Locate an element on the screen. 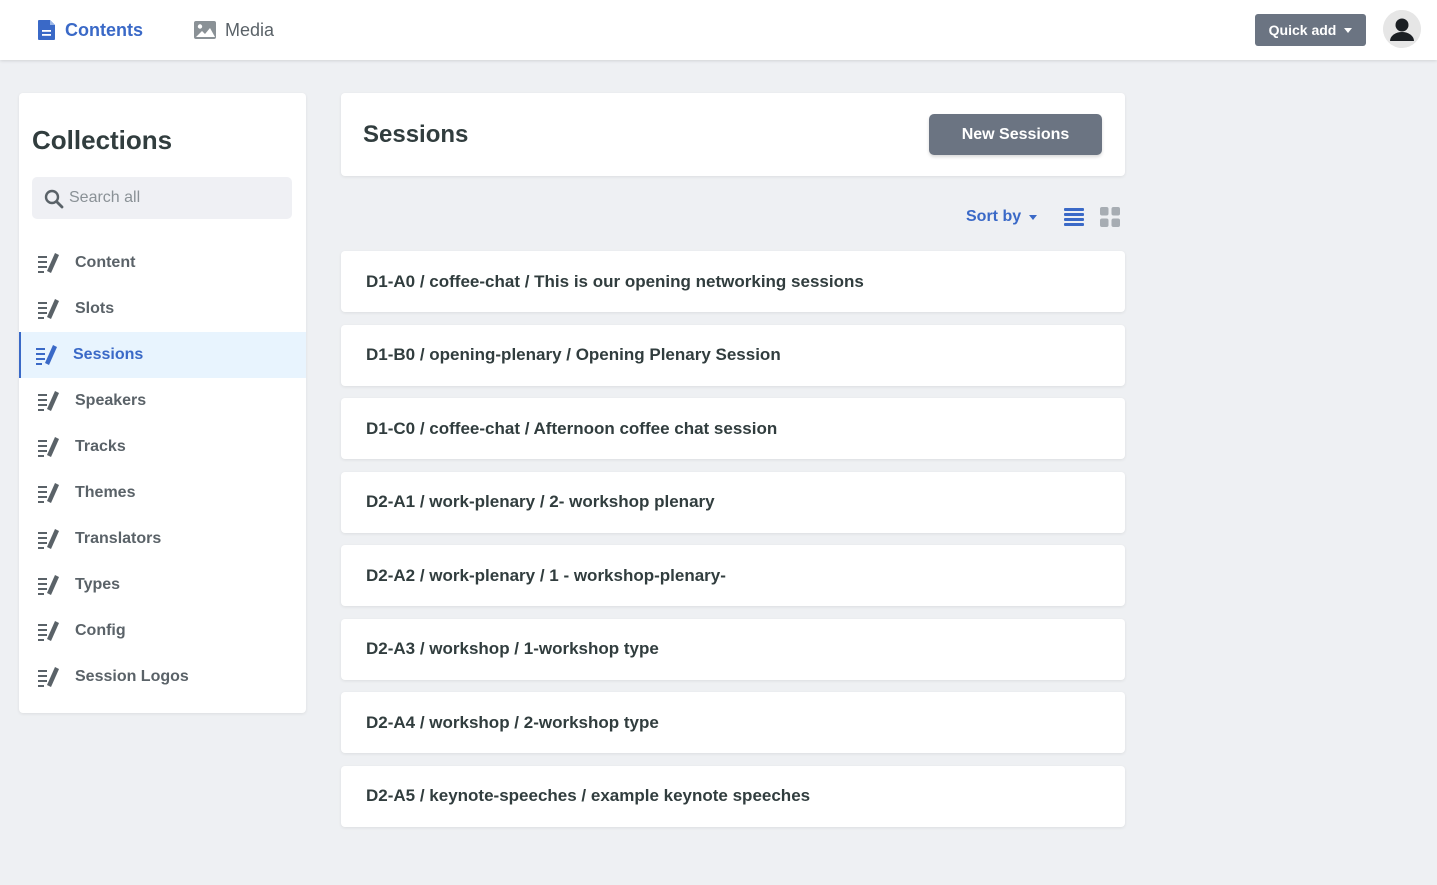 The image size is (1437, 885). grid-view-icon is located at coordinates (1110, 217).